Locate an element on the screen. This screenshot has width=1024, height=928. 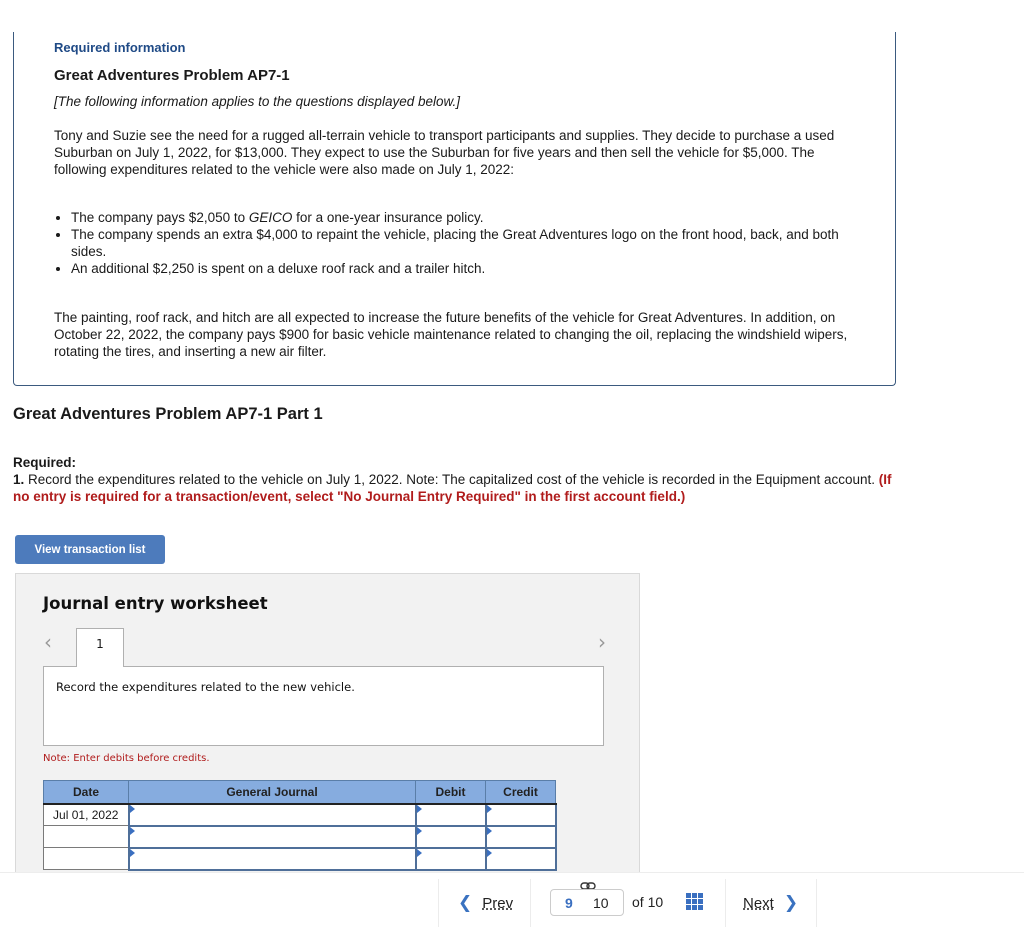
next-label: Next is located at coordinates (758, 903).